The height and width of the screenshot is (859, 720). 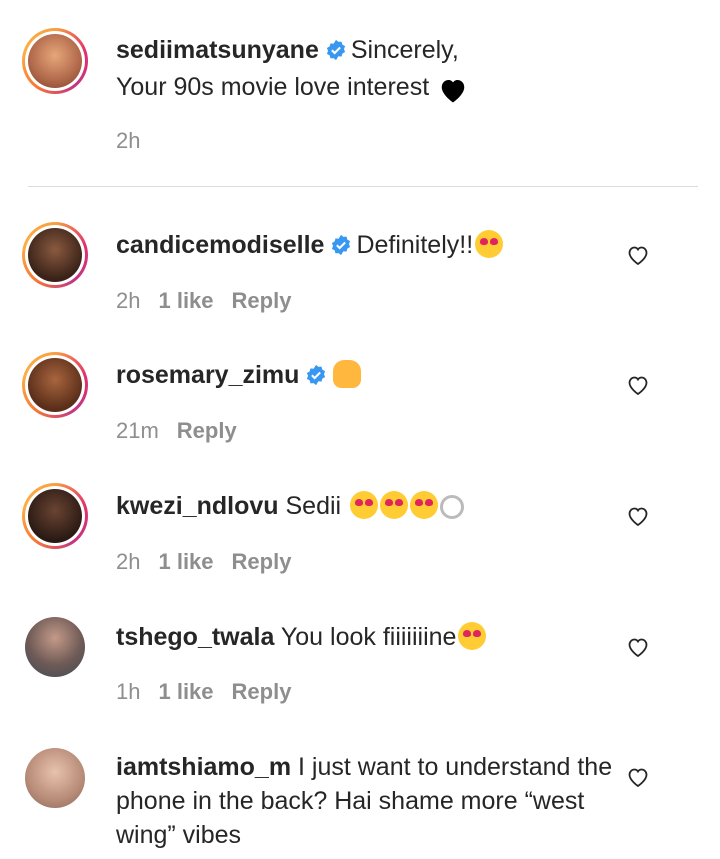 I want to click on comment-time: 1h, so click(x=128, y=691).